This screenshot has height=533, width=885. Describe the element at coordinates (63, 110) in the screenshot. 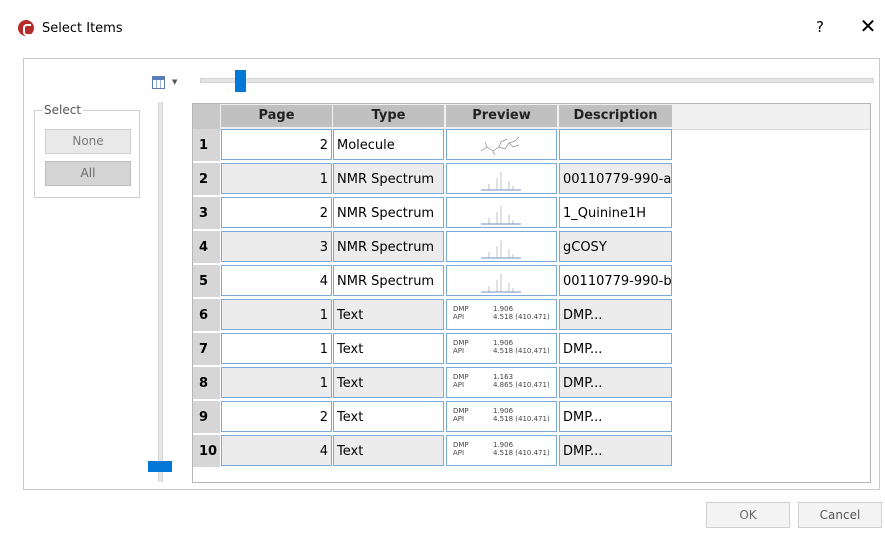

I see `select-group-legend: Select` at that location.